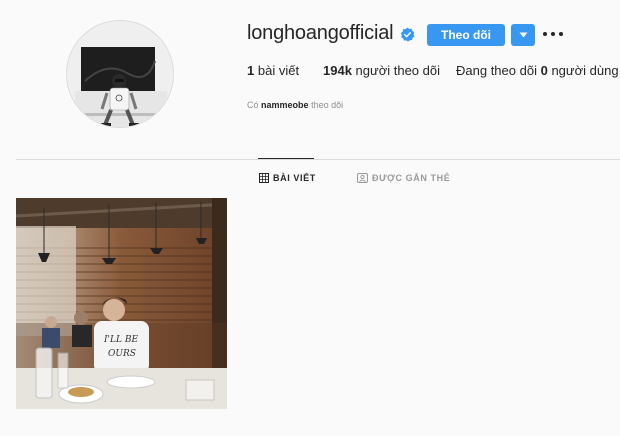 This screenshot has height=436, width=620. I want to click on tab-posts: BÀI VIẾT, so click(287, 178).